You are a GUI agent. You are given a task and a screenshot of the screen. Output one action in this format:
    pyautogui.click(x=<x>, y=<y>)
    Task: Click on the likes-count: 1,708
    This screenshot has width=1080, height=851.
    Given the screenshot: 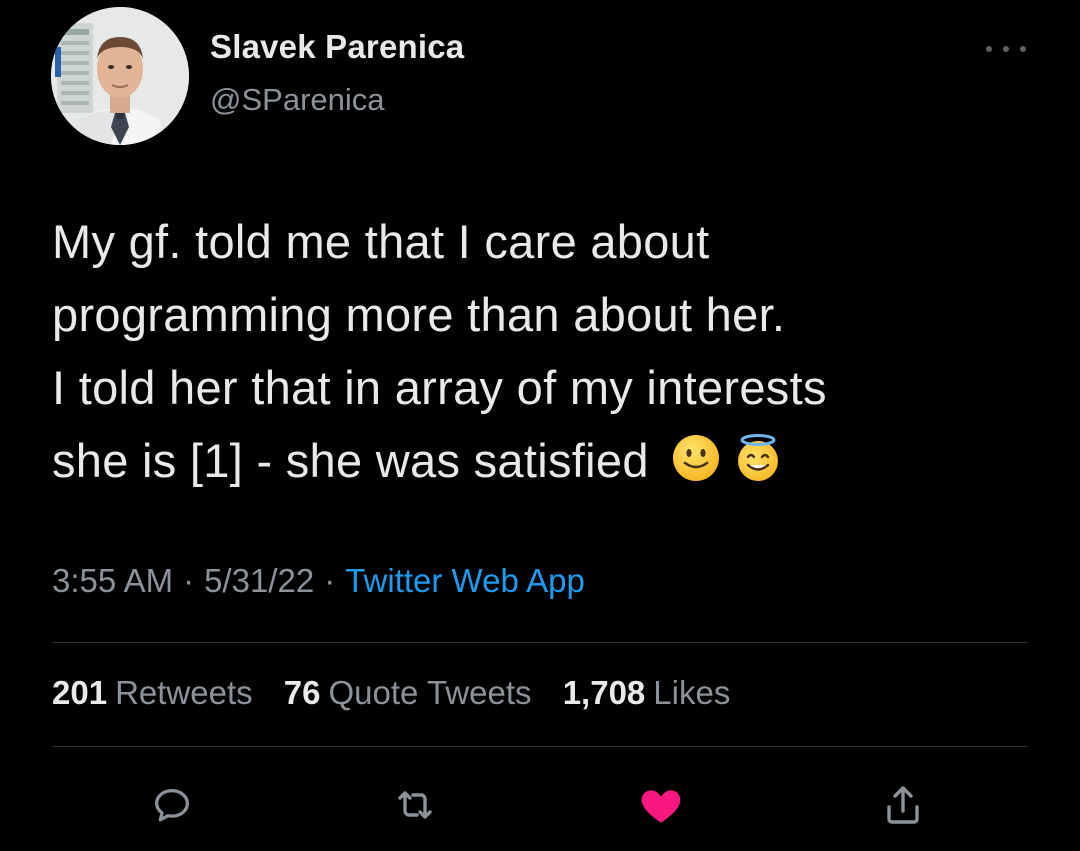 What is the action you would take?
    pyautogui.click(x=604, y=692)
    